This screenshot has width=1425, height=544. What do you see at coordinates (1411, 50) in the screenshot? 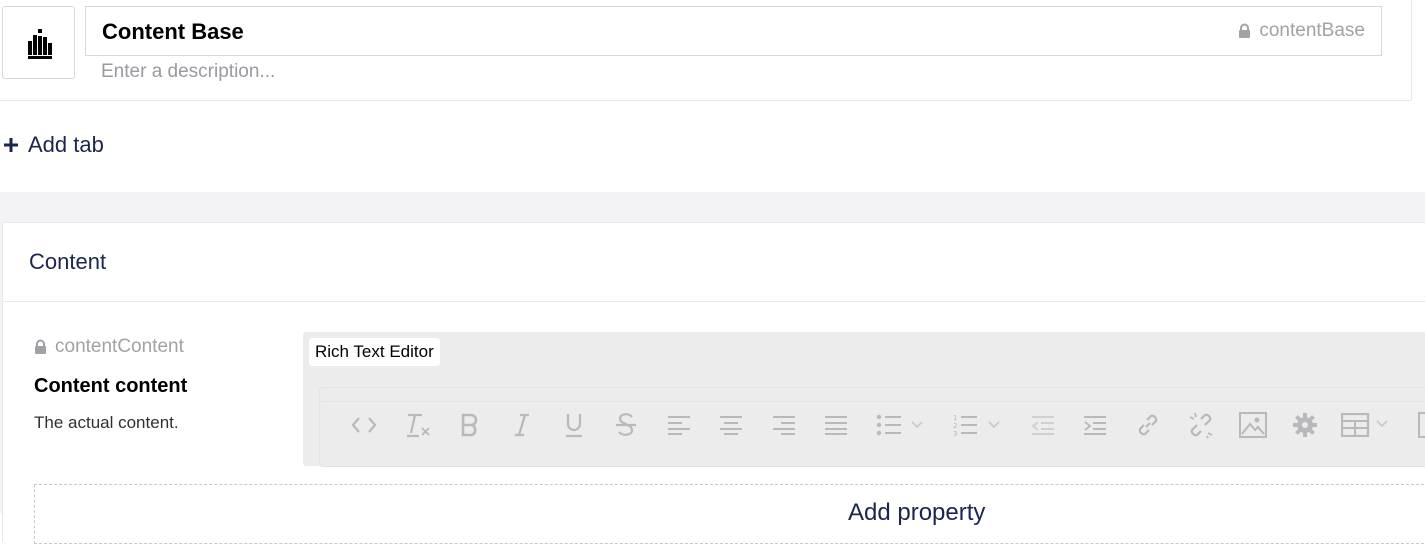
I see `header-vertical-divider` at bounding box center [1411, 50].